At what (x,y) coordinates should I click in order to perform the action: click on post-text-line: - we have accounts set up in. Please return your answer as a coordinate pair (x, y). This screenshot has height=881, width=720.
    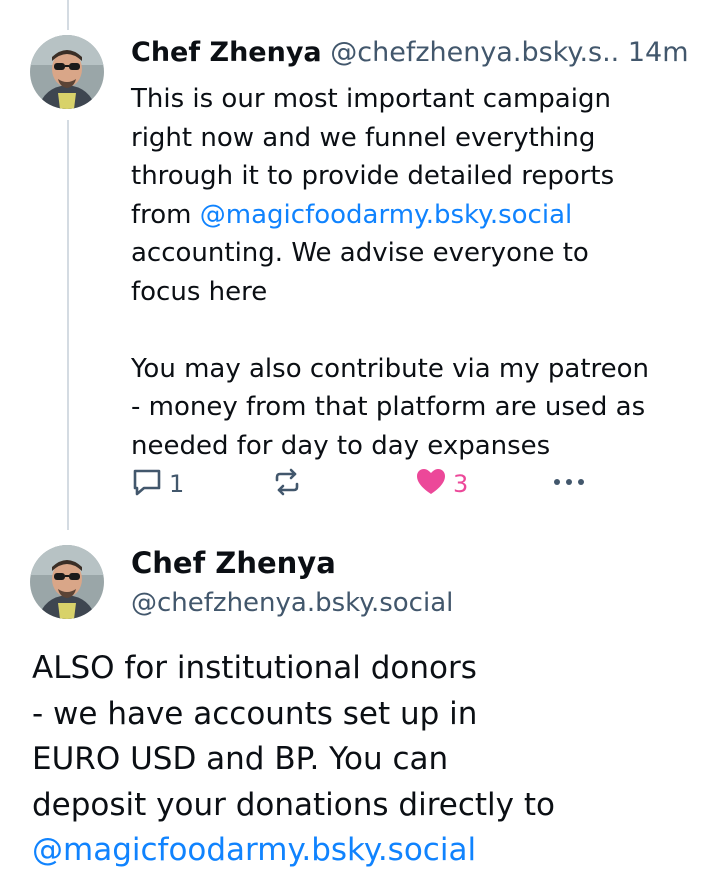
    Looking at the image, I should click on (255, 713).